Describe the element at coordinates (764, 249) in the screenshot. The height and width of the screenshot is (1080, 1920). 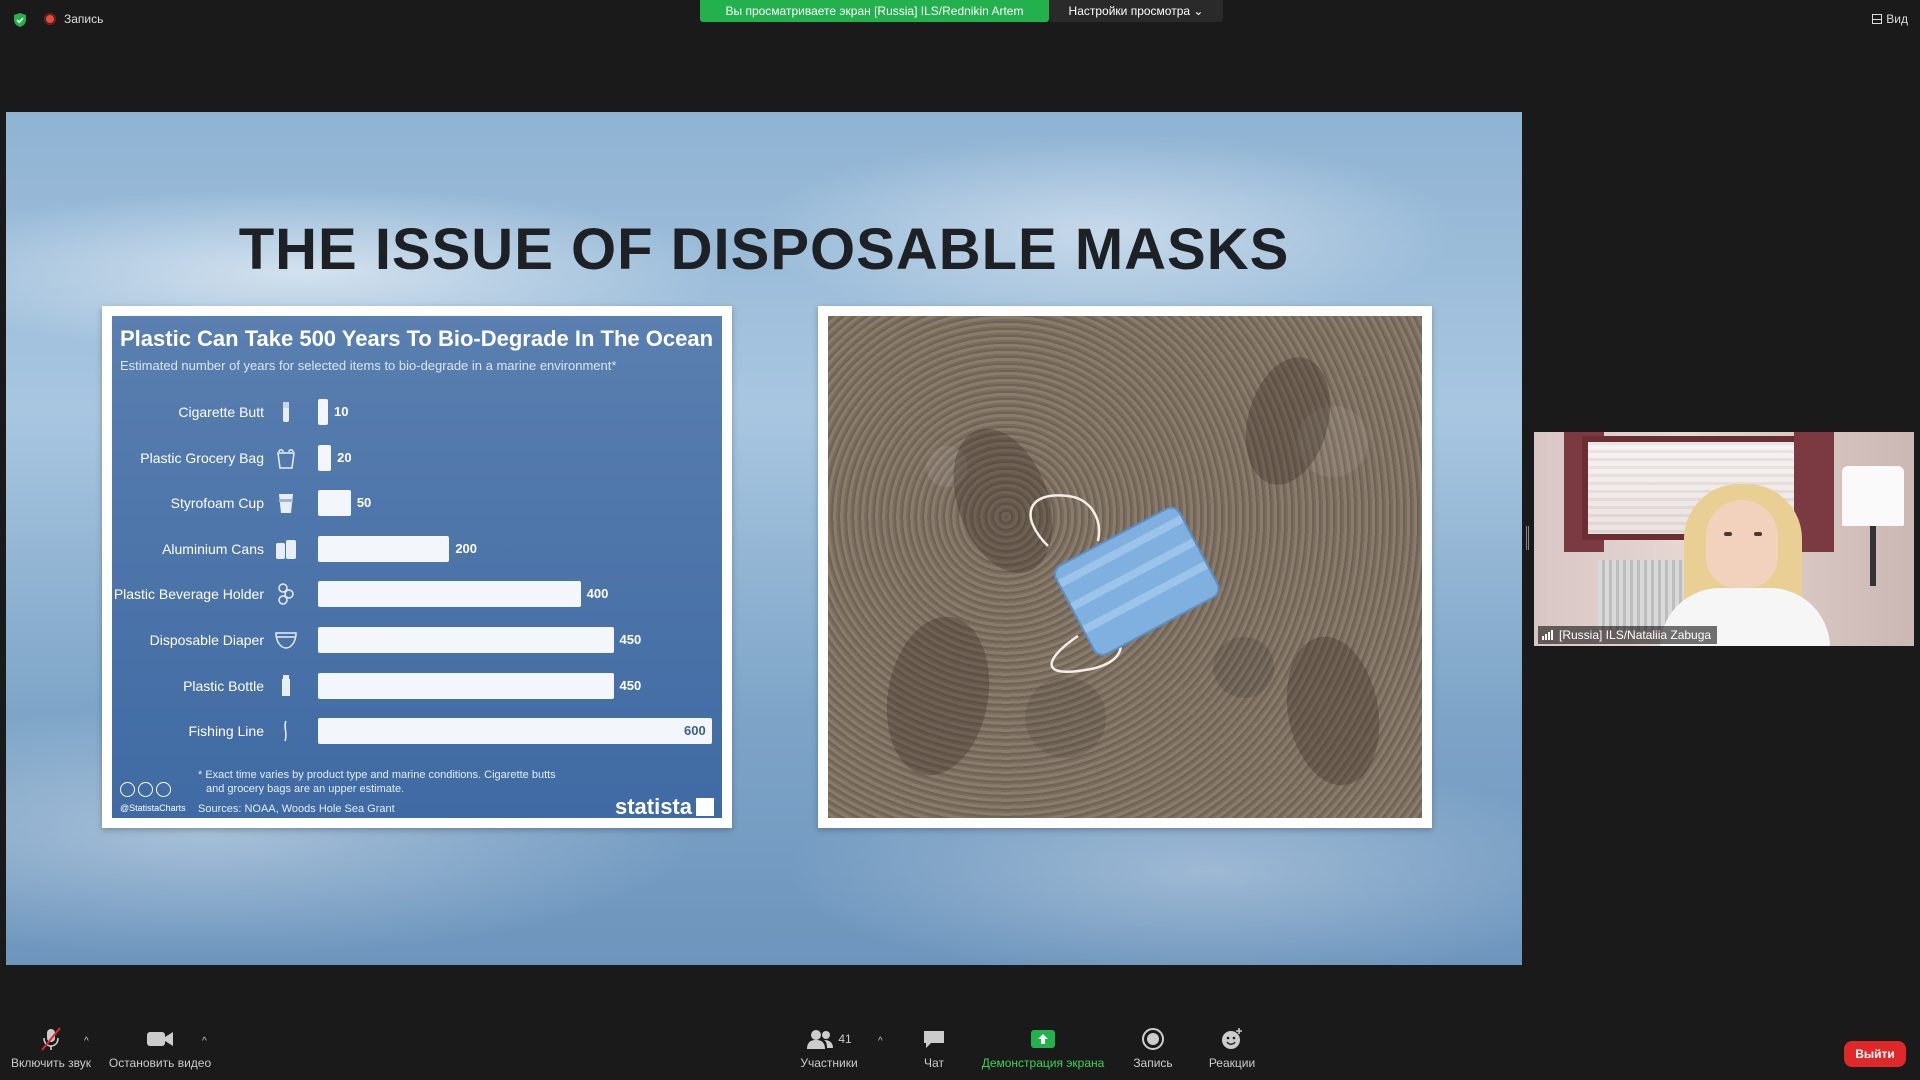
I see `slide-title: THE ISSUE OF DISPOSABLE MASKS` at that location.